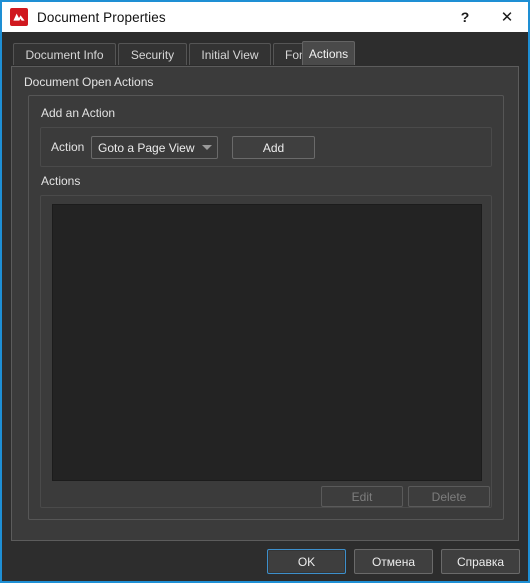  What do you see at coordinates (273, 147) in the screenshot?
I see `add-action-button: Add` at bounding box center [273, 147].